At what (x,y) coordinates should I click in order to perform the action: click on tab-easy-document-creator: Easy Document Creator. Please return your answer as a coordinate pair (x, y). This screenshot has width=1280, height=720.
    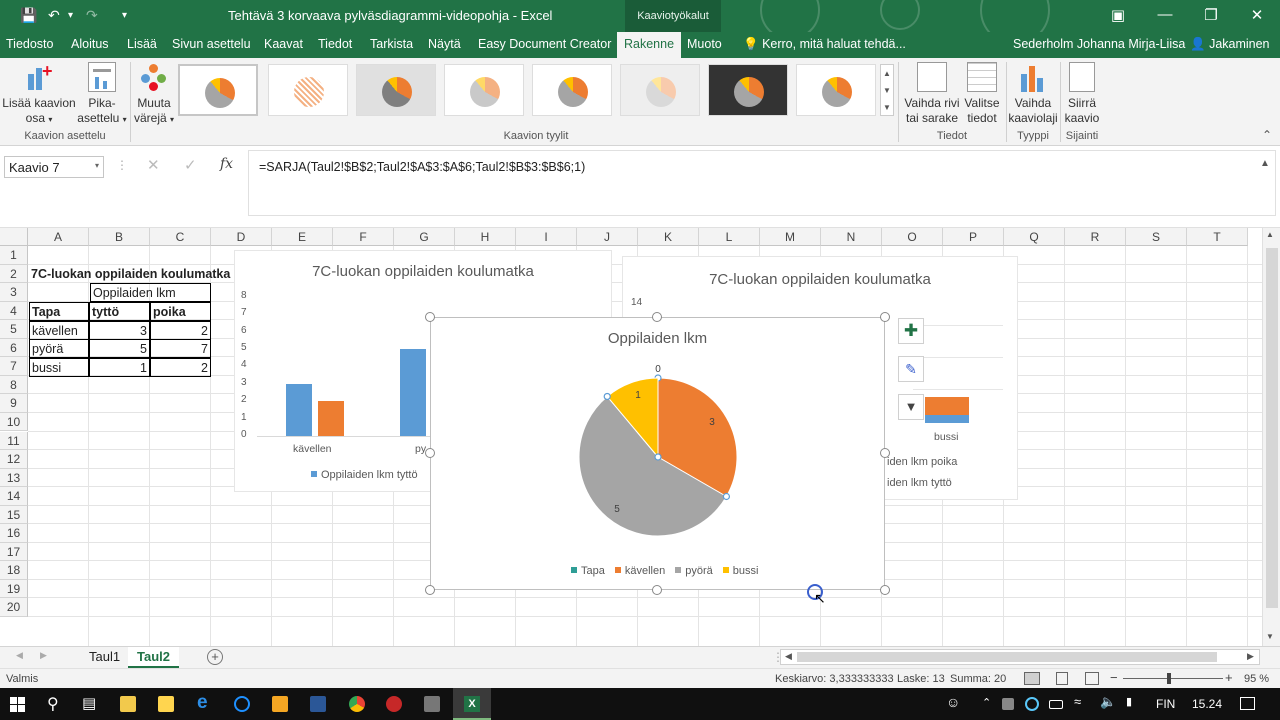
    Looking at the image, I should click on (544, 44).